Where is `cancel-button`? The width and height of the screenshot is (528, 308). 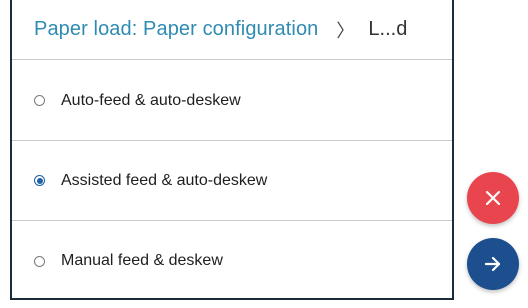
cancel-button is located at coordinates (493, 198).